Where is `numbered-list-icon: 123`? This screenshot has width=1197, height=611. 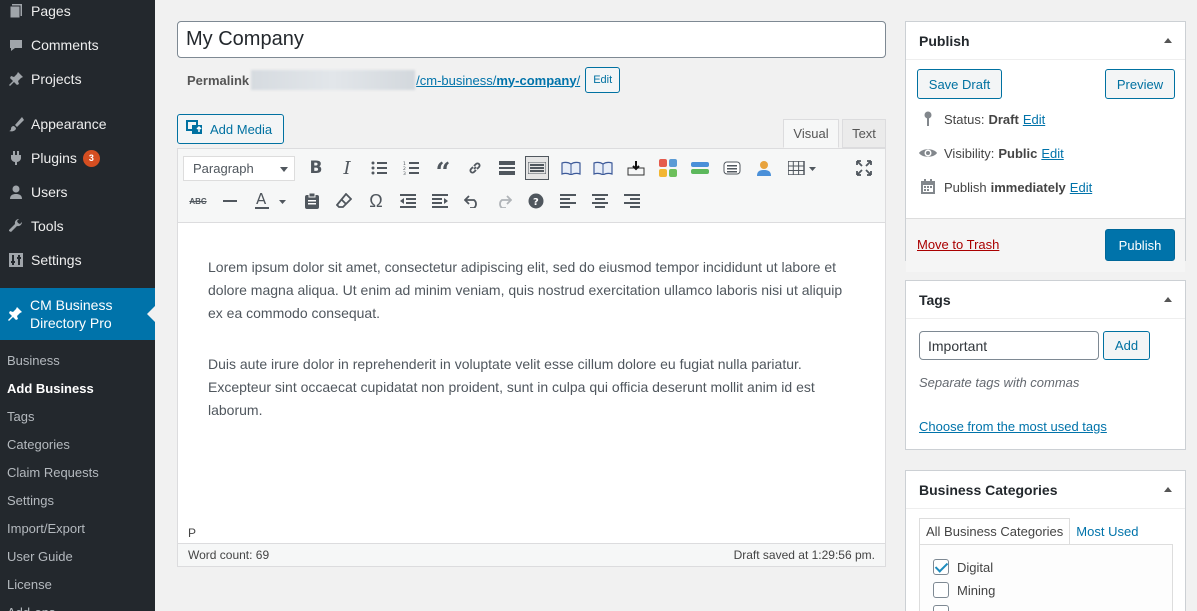 numbered-list-icon: 123 is located at coordinates (411, 168).